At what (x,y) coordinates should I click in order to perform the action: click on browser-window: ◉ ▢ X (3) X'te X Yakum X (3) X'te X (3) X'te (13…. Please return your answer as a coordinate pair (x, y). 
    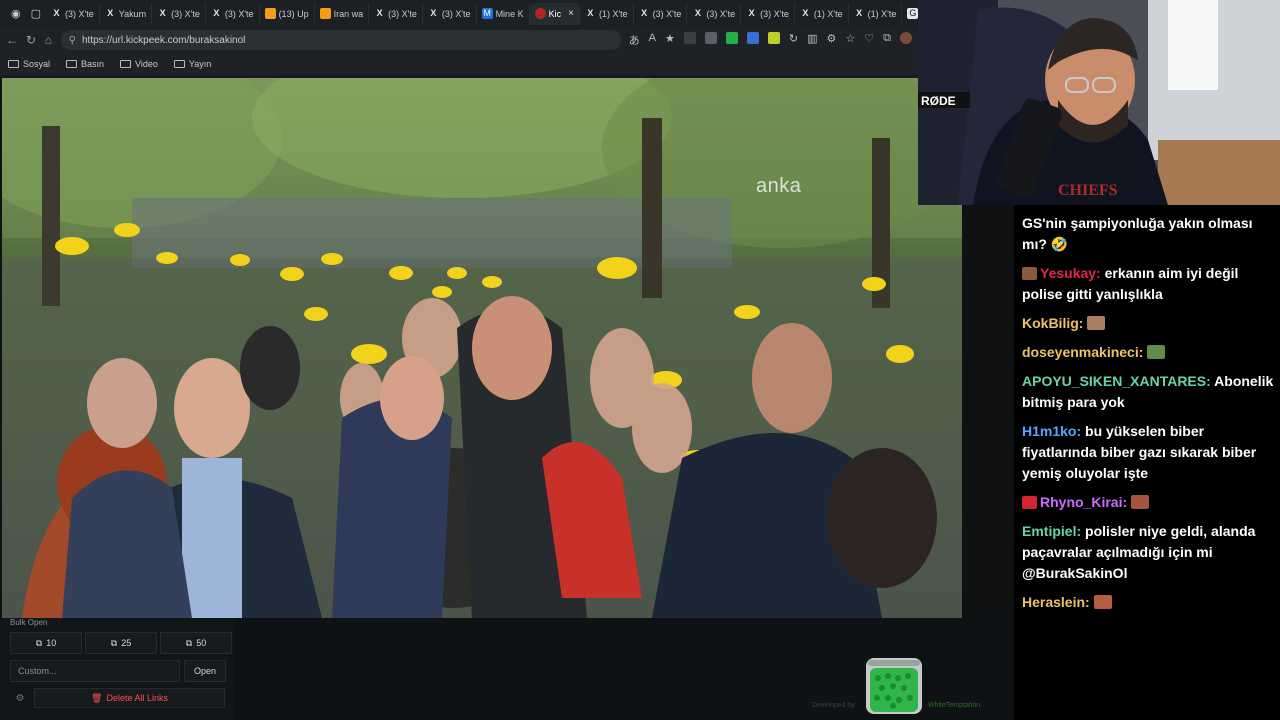
    Looking at the image, I should click on (482, 39).